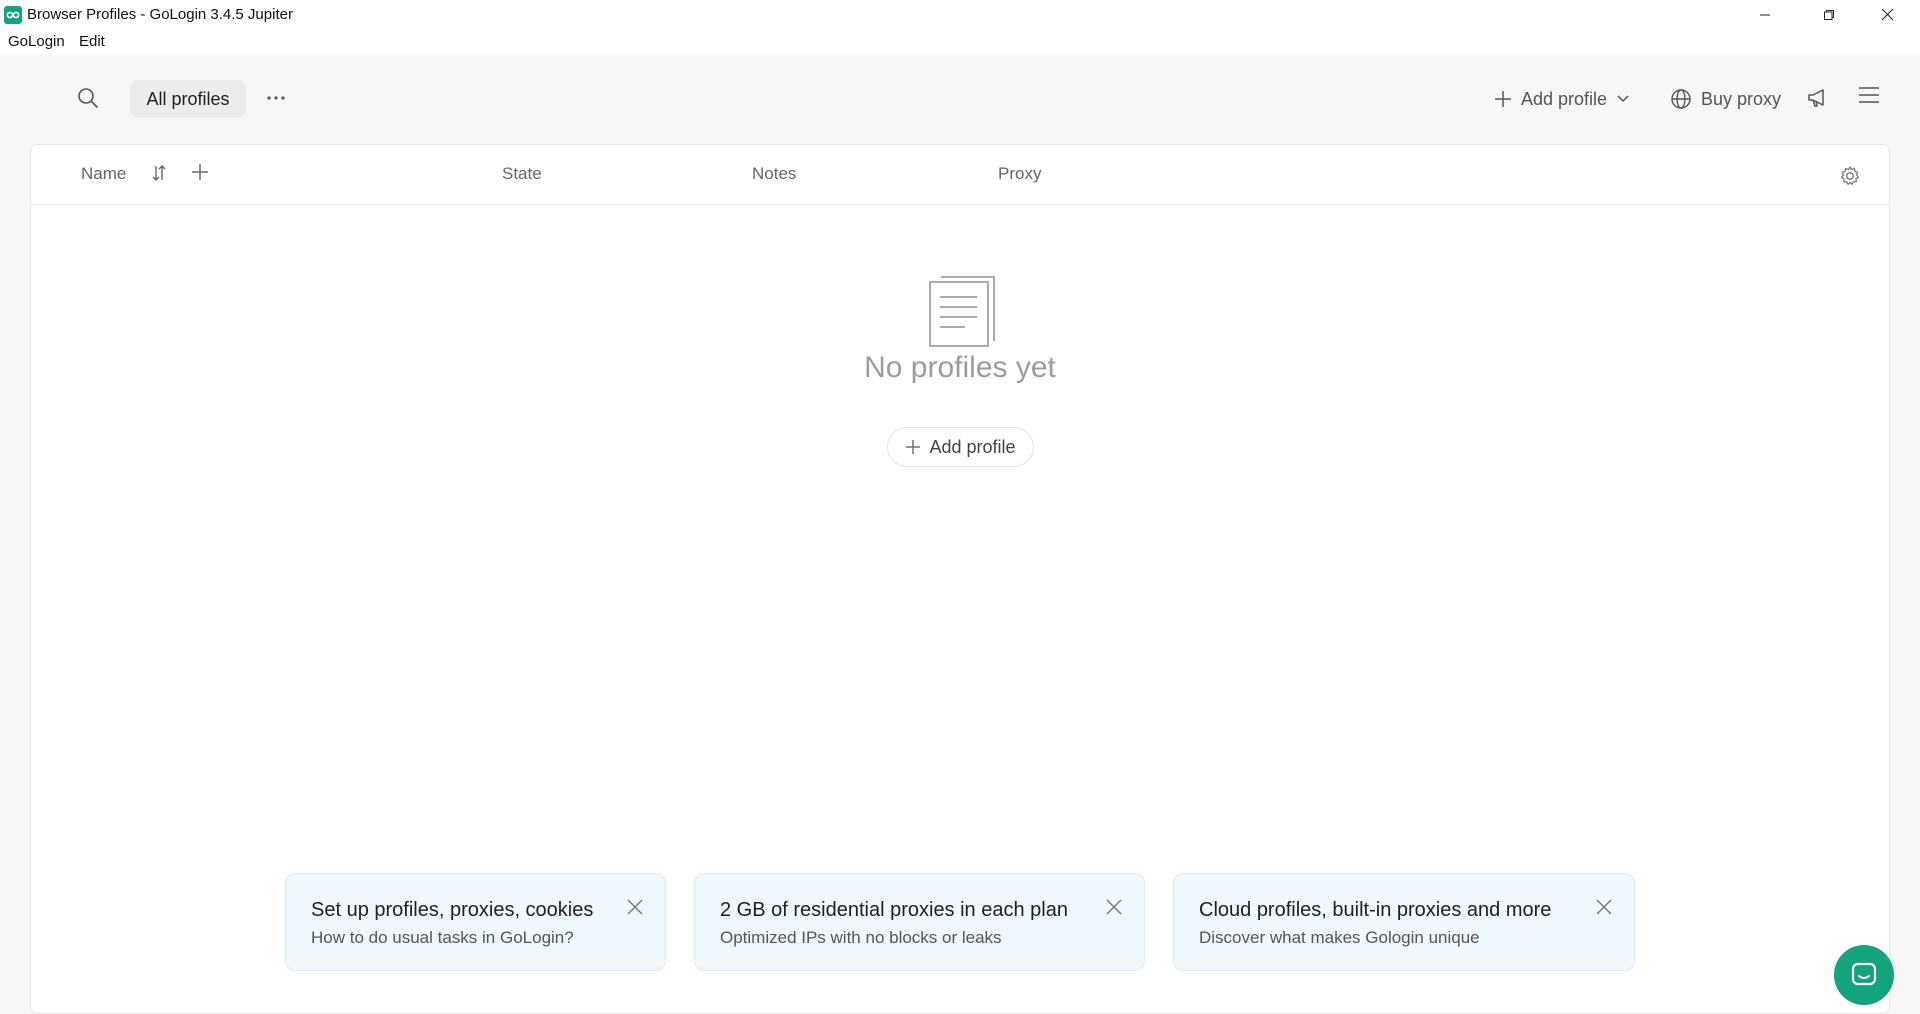  Describe the element at coordinates (960, 175) in the screenshot. I see `table-header: Name State Notes Proxy` at that location.